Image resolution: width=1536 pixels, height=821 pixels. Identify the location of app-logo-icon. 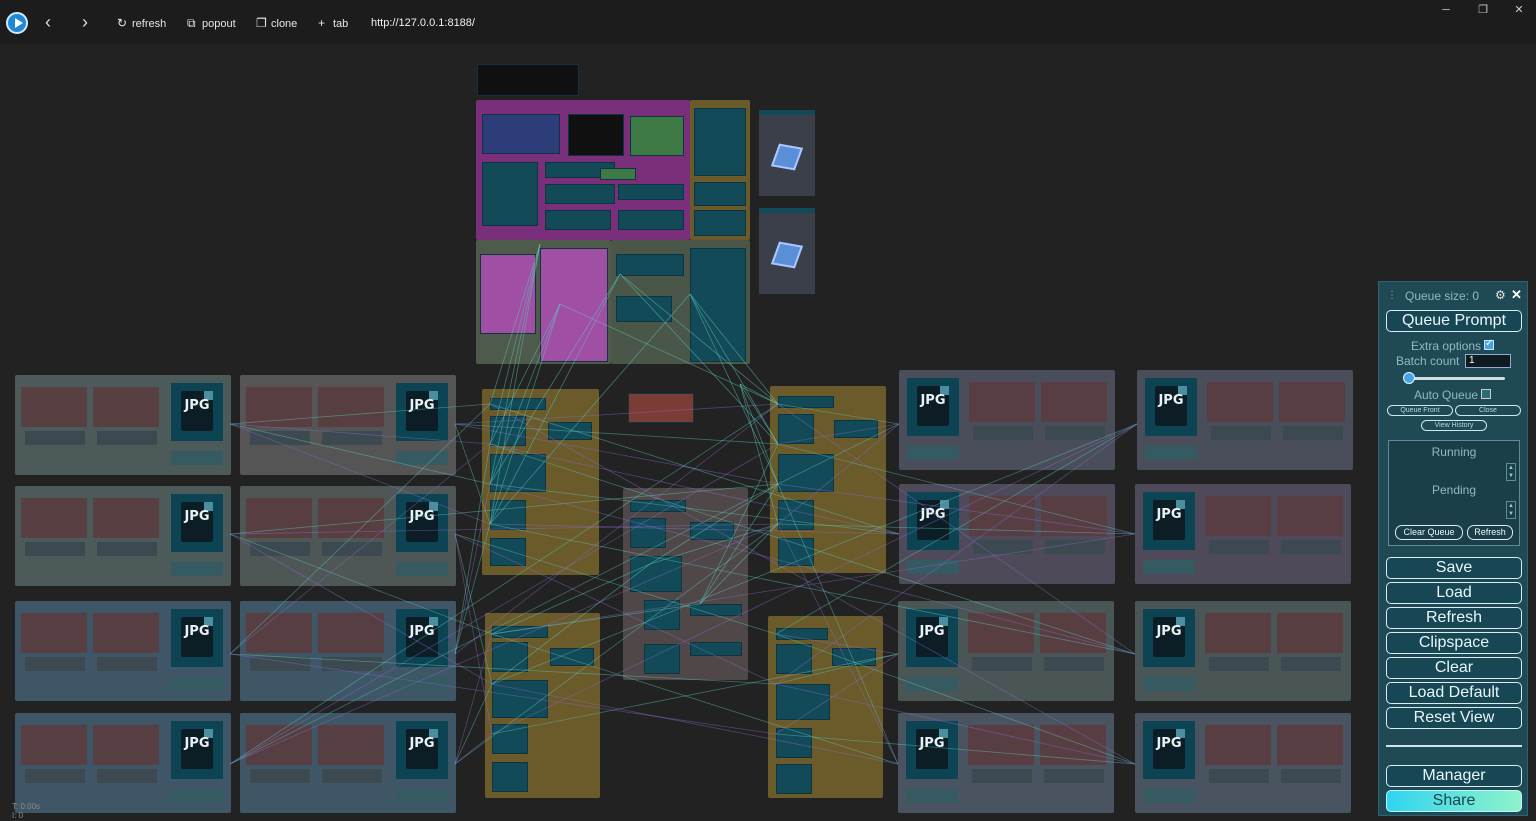
(17, 23).